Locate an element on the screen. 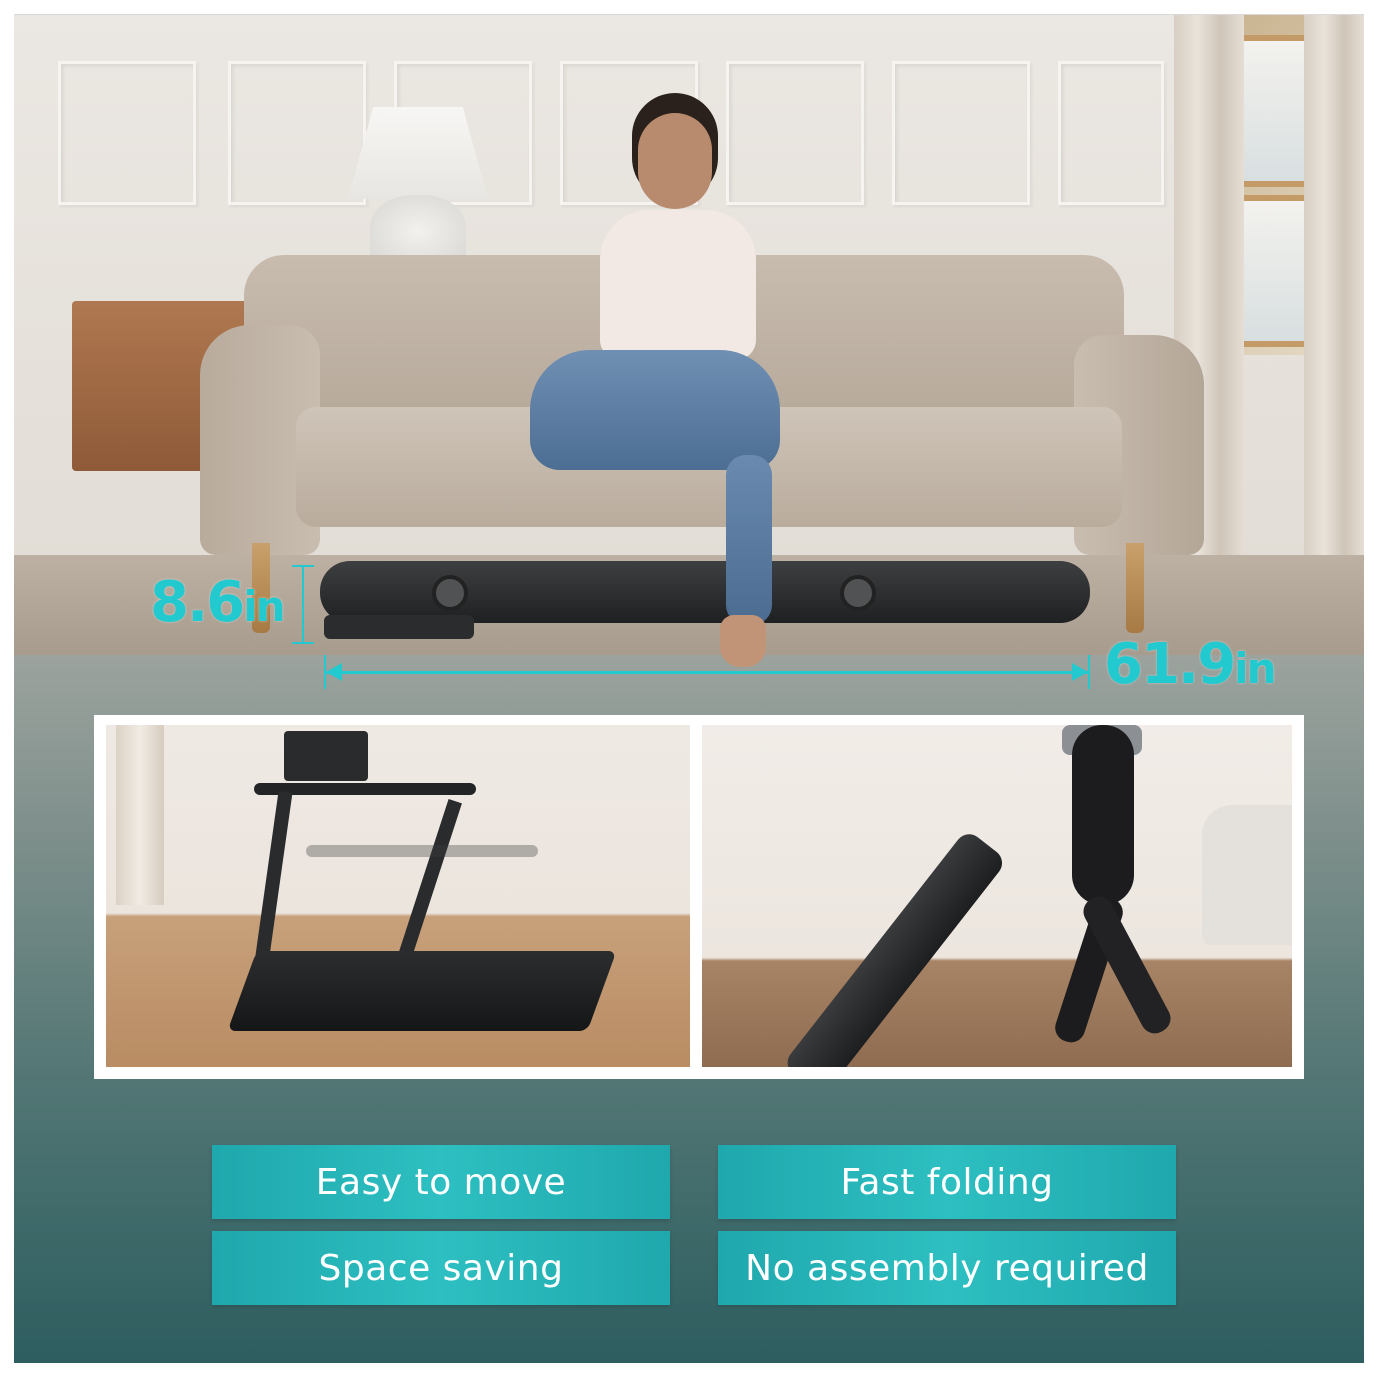 Image resolution: width=1378 pixels, height=1377 pixels. height-dimension-label: 8.6in is located at coordinates (218, 603).